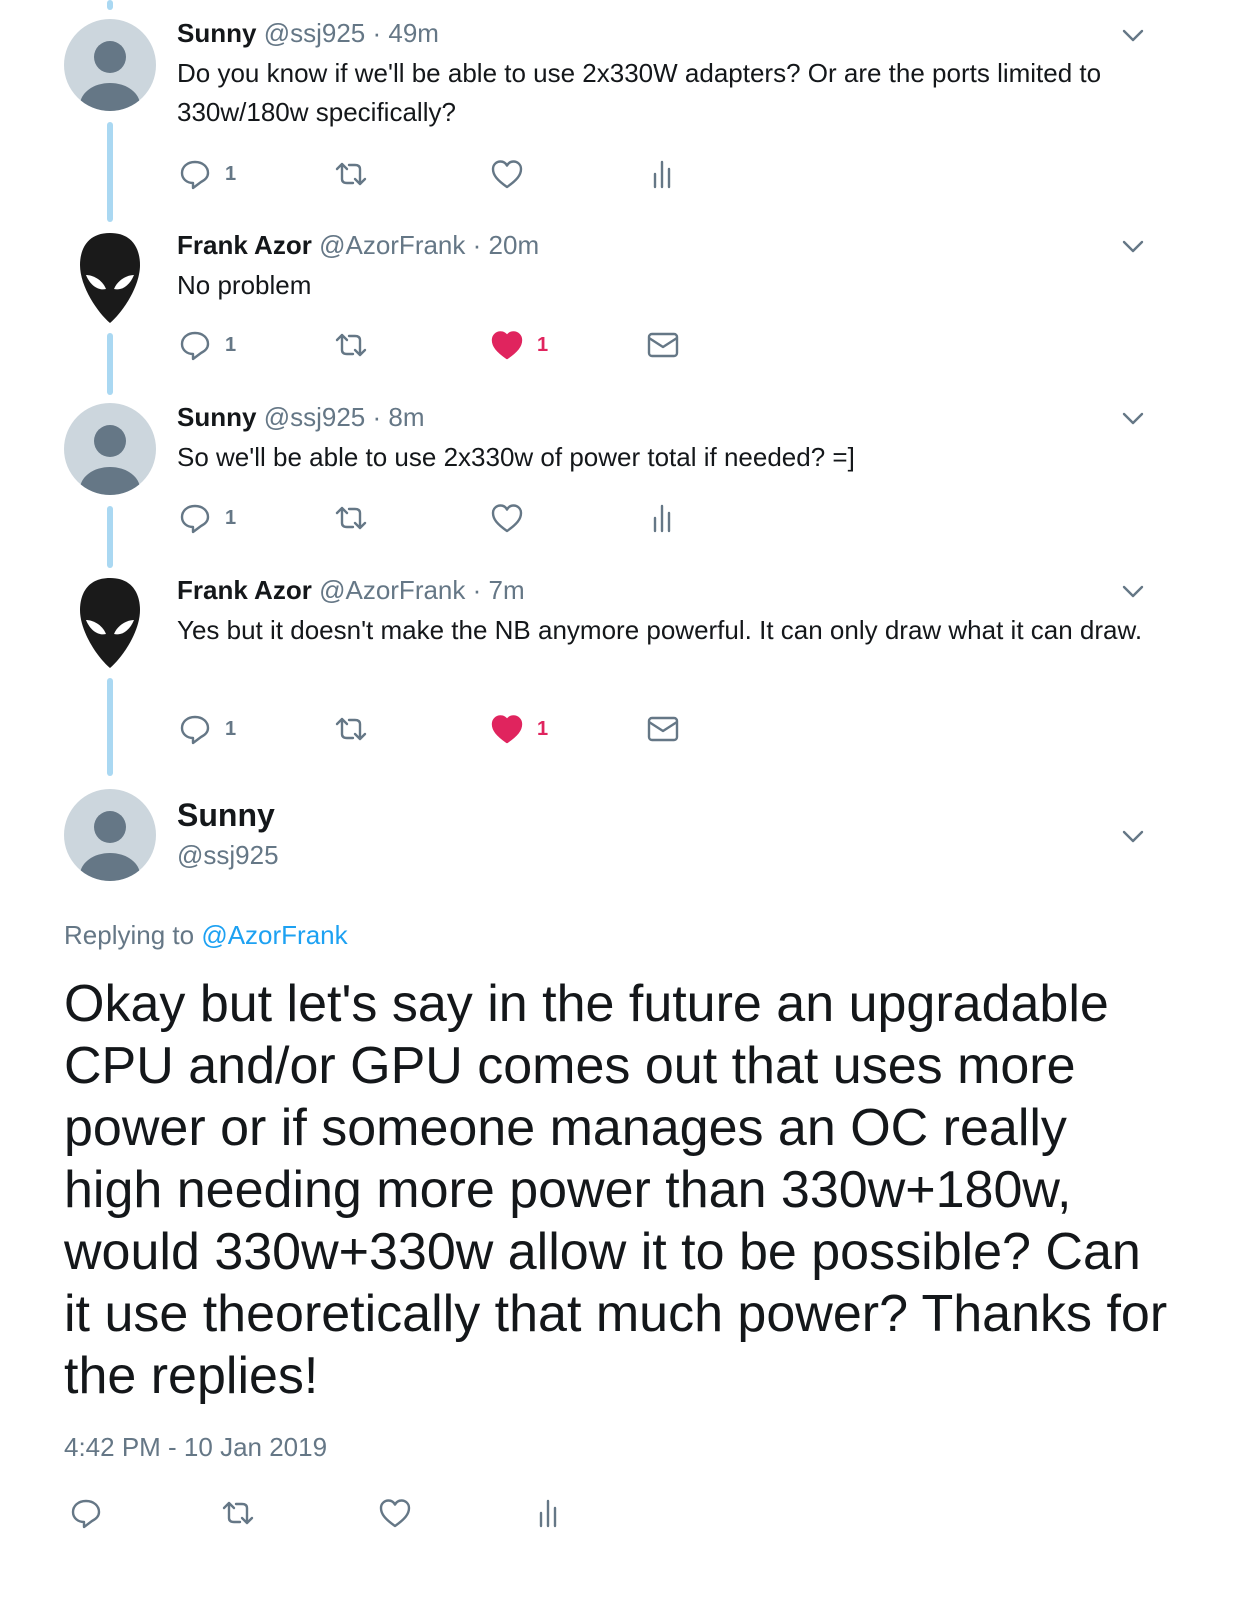  What do you see at coordinates (195, 1447) in the screenshot?
I see `tweet-timestamp: 4:42 PM - 10 Jan 2019` at bounding box center [195, 1447].